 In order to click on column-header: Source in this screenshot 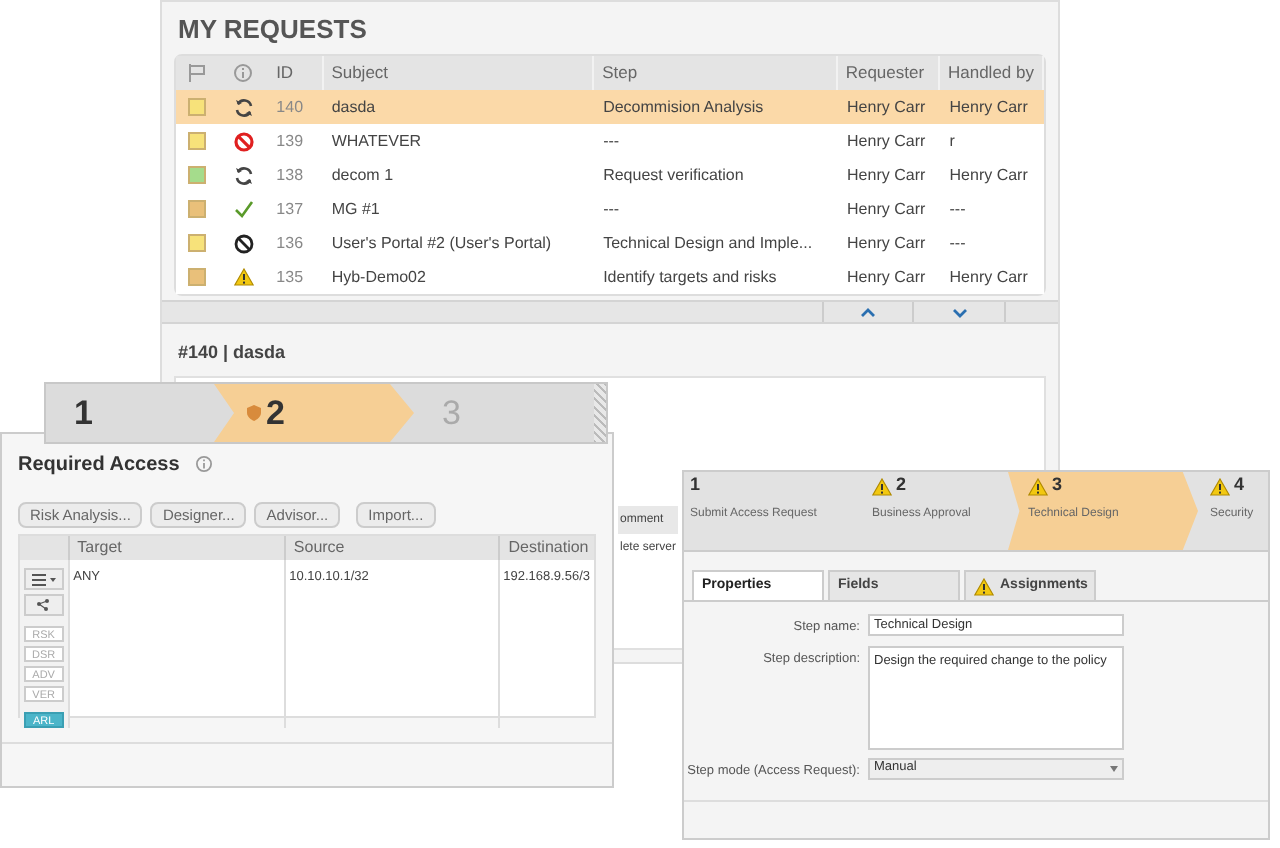, I will do `click(391, 548)`.